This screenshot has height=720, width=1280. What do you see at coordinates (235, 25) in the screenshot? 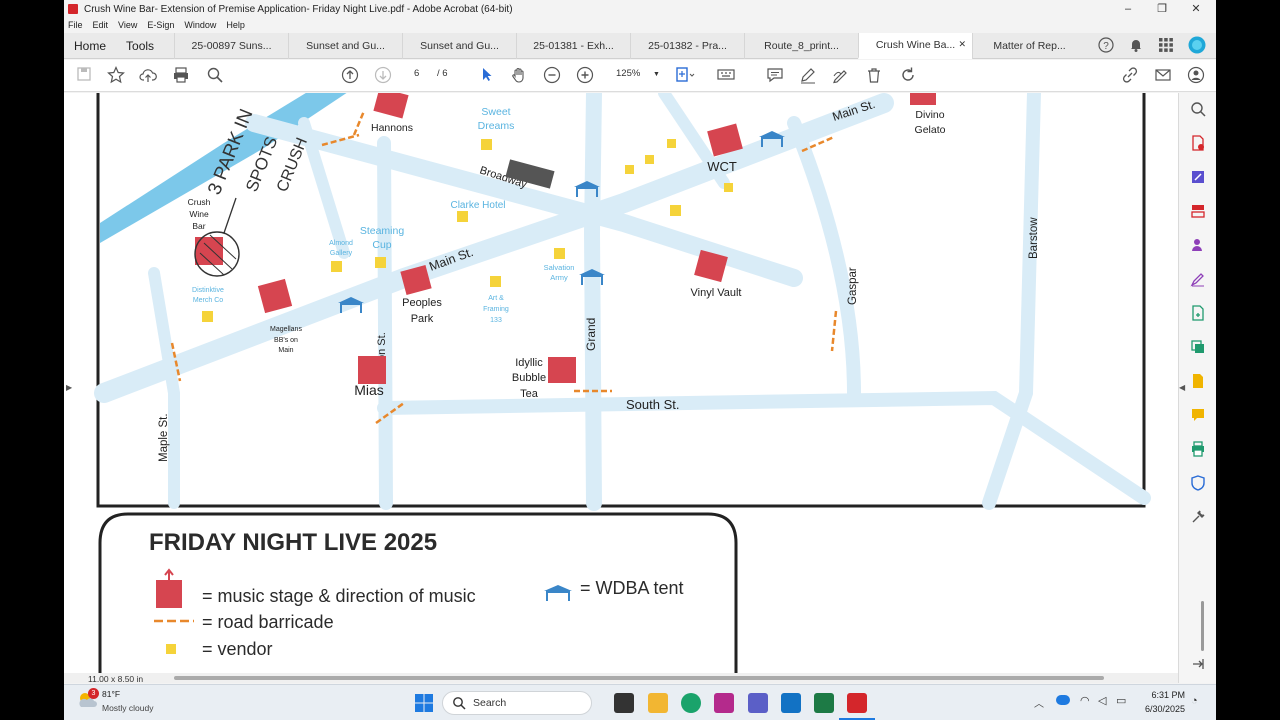
I see `menu-help: Help` at bounding box center [235, 25].